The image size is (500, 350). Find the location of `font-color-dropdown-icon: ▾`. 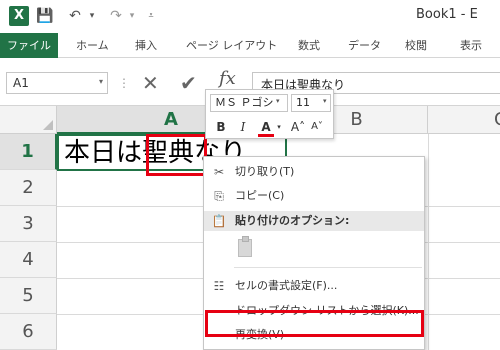

font-color-dropdown-icon: ▾ is located at coordinates (279, 127).